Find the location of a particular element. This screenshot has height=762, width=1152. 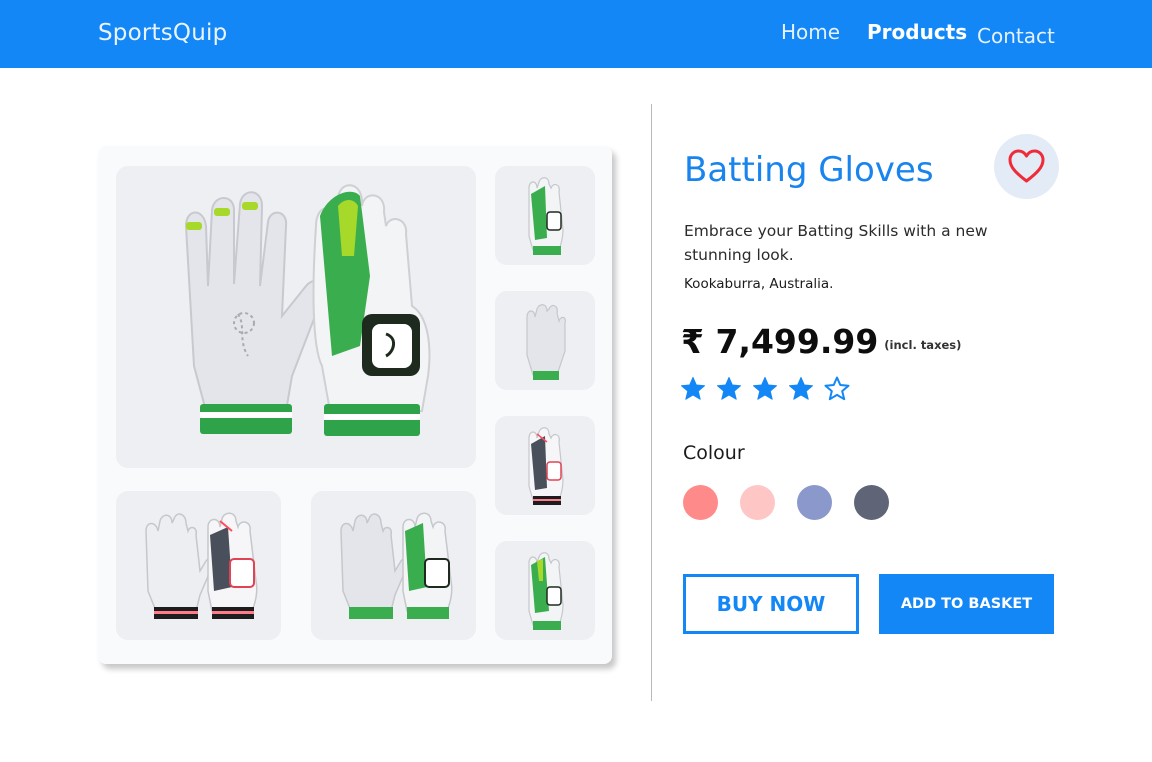

thumbnail-white-palm is located at coordinates (545, 340).